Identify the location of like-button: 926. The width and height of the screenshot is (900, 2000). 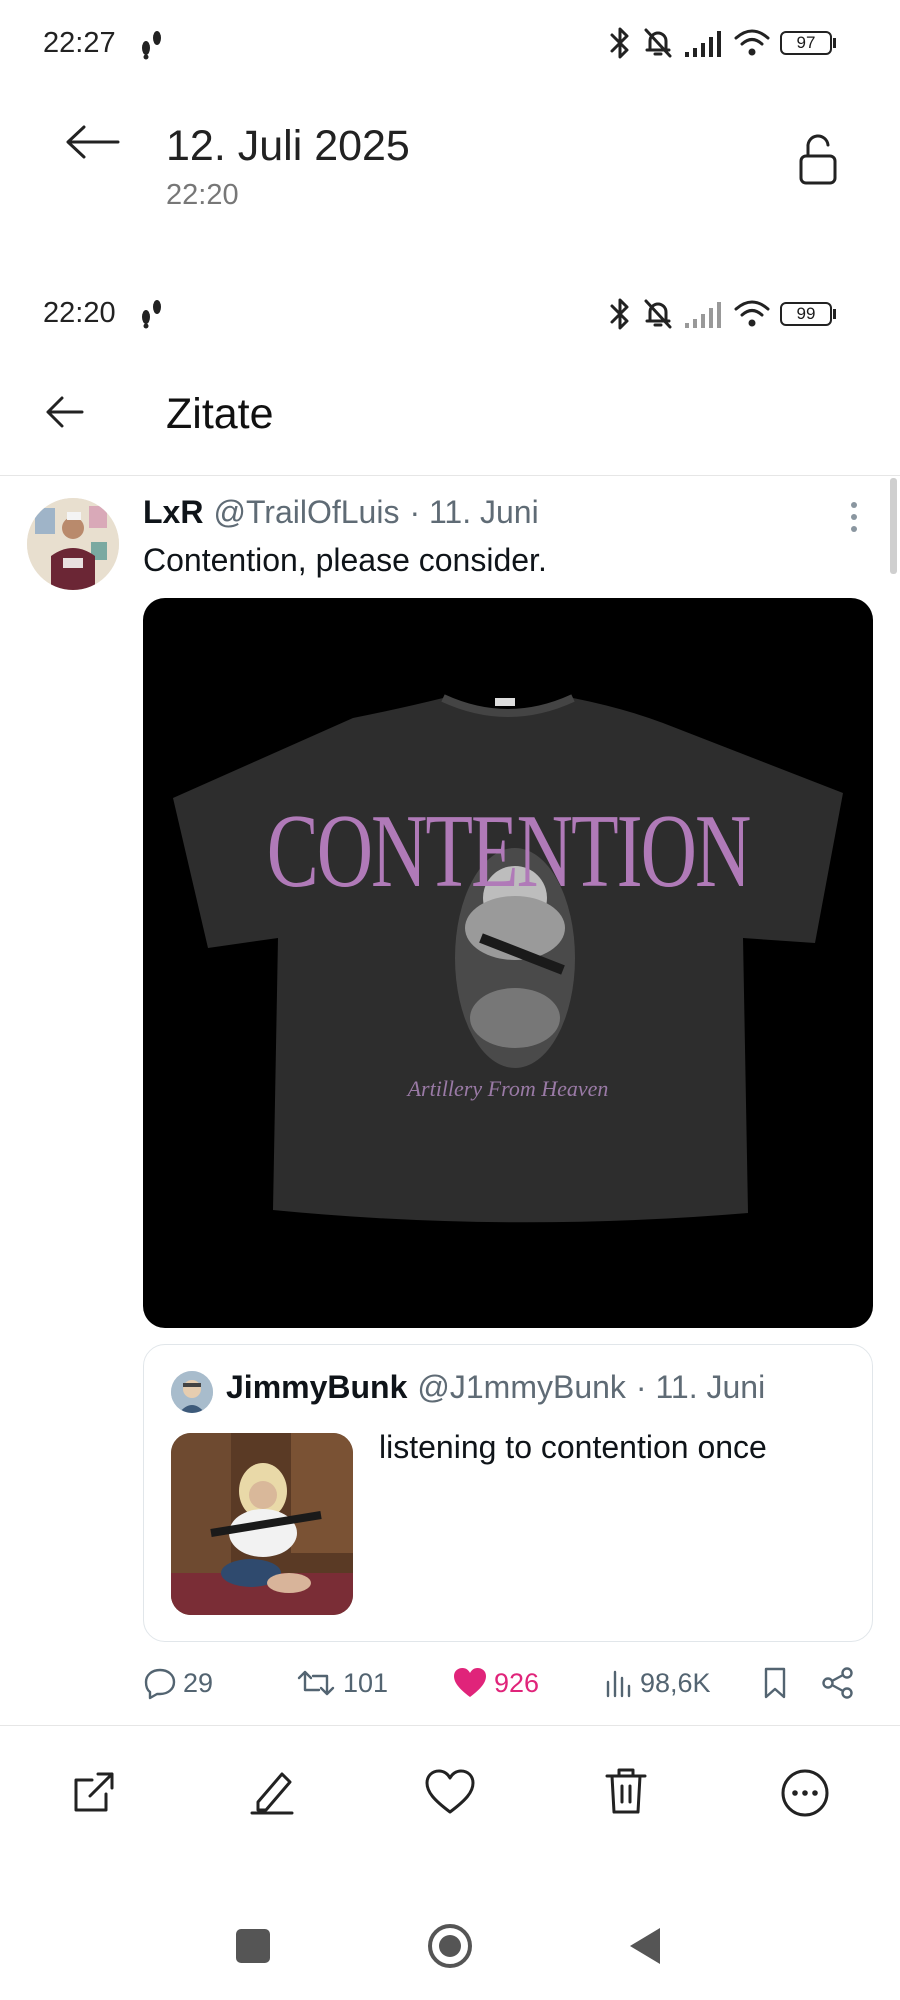
(495, 1683).